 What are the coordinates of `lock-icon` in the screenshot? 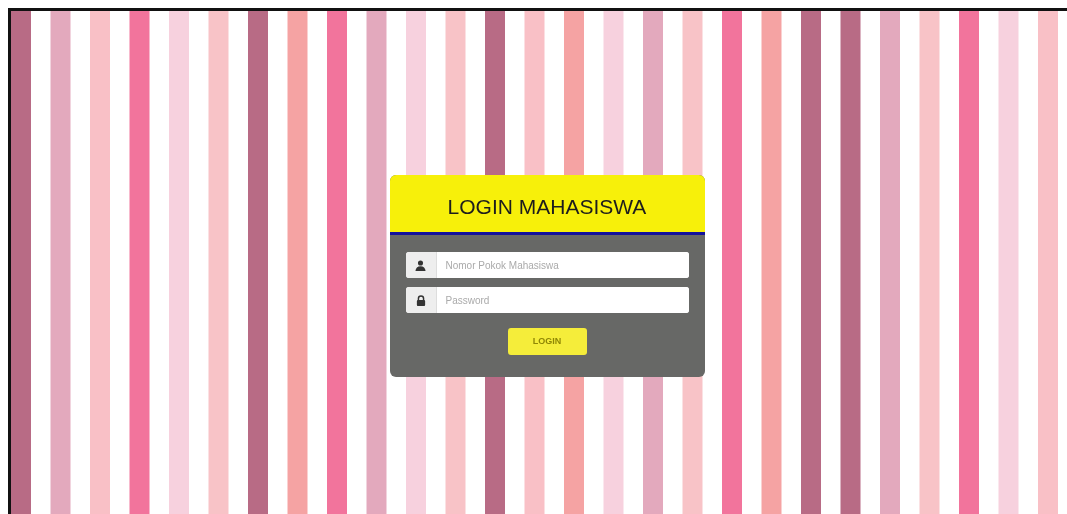 It's located at (420, 300).